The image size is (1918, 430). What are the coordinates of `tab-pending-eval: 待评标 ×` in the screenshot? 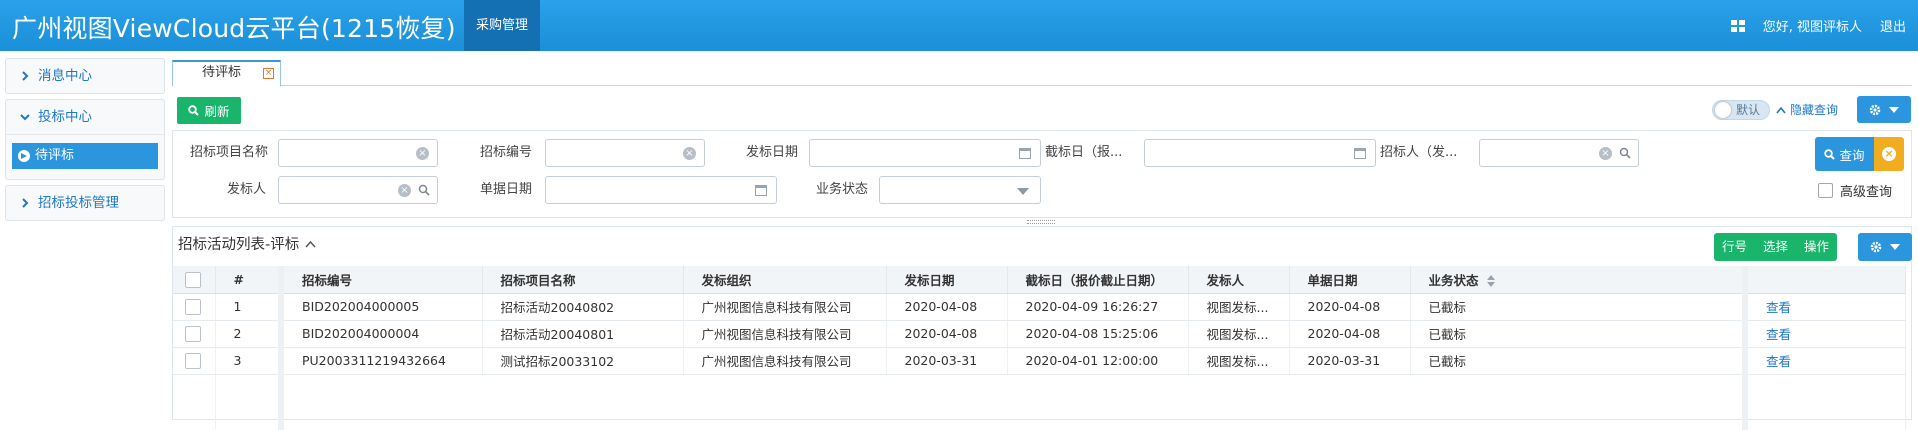 It's located at (226, 73).